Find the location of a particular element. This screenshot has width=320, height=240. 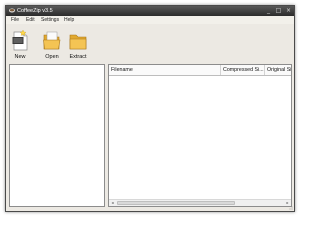

menu-settings: Settings is located at coordinates (50, 20).